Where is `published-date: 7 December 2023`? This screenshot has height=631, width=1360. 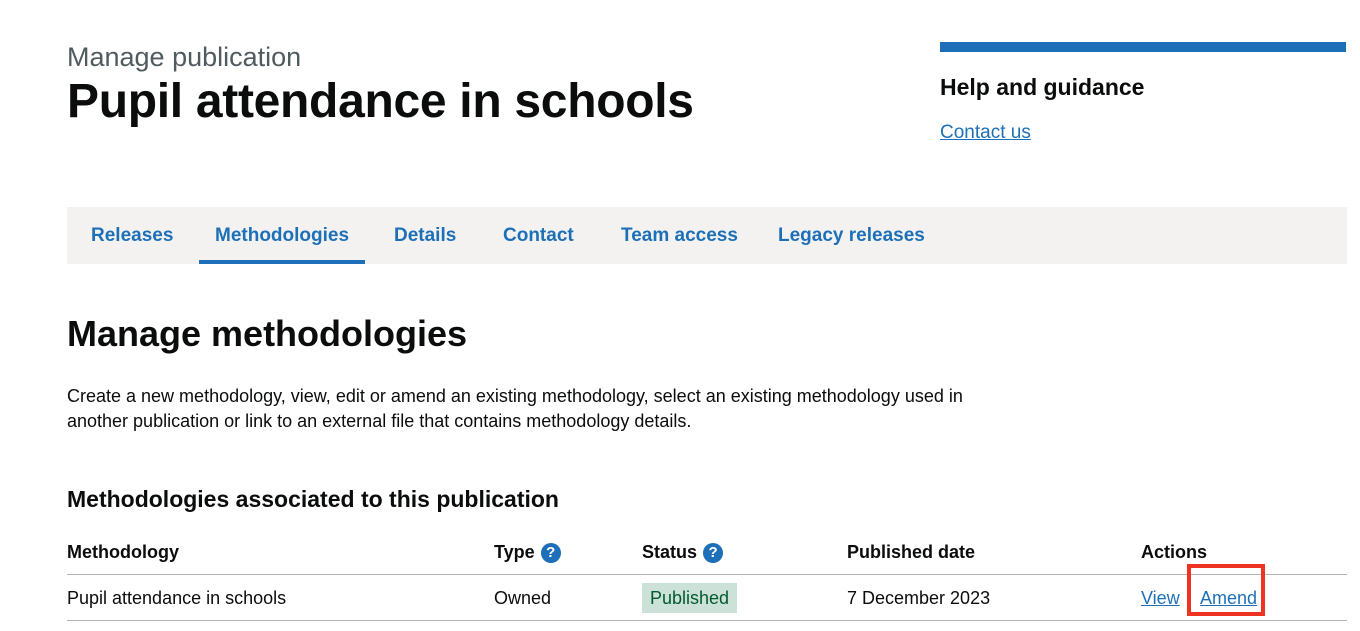
published-date: 7 December 2023 is located at coordinates (919, 598).